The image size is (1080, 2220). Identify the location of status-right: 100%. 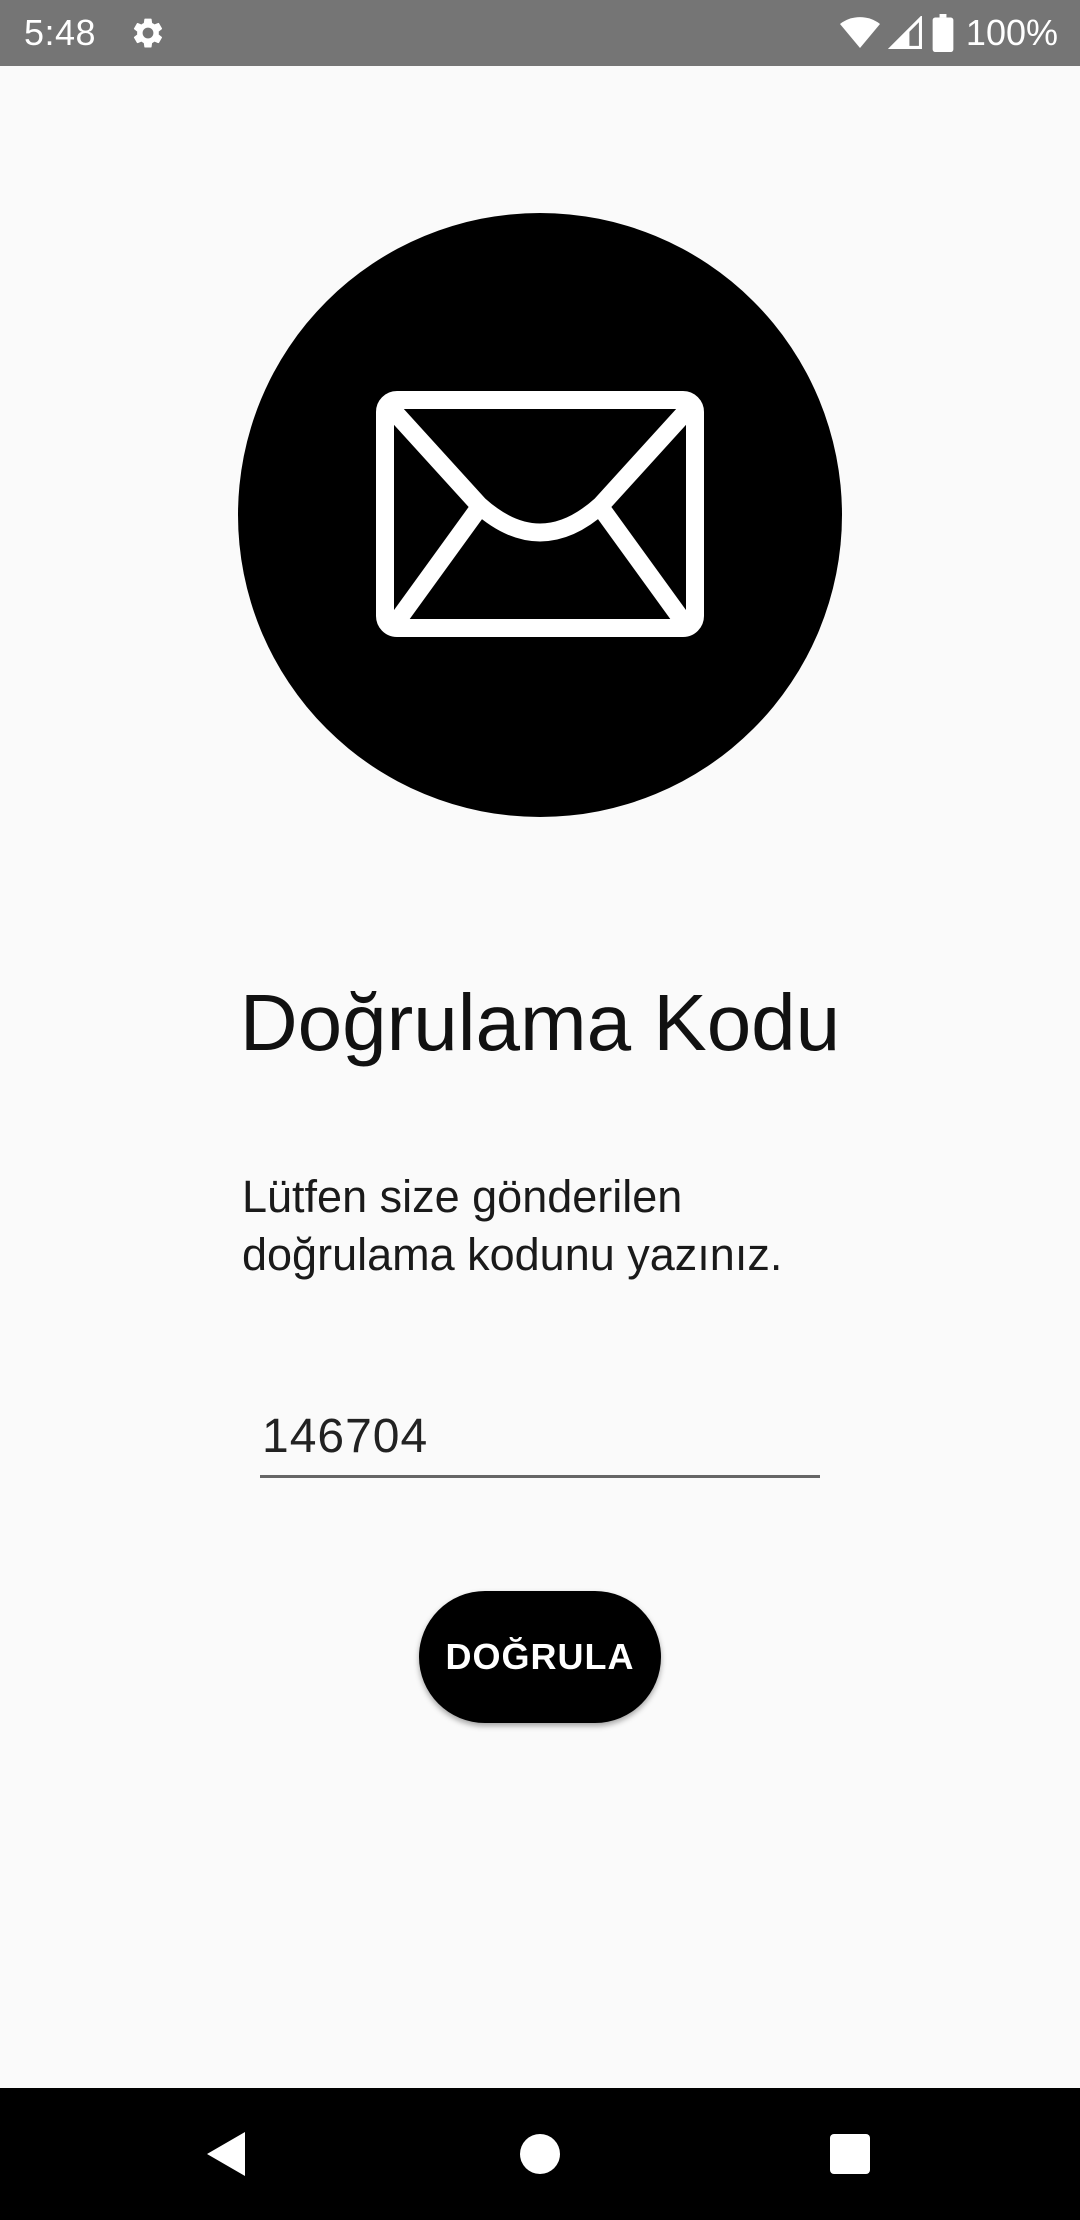
(948, 33).